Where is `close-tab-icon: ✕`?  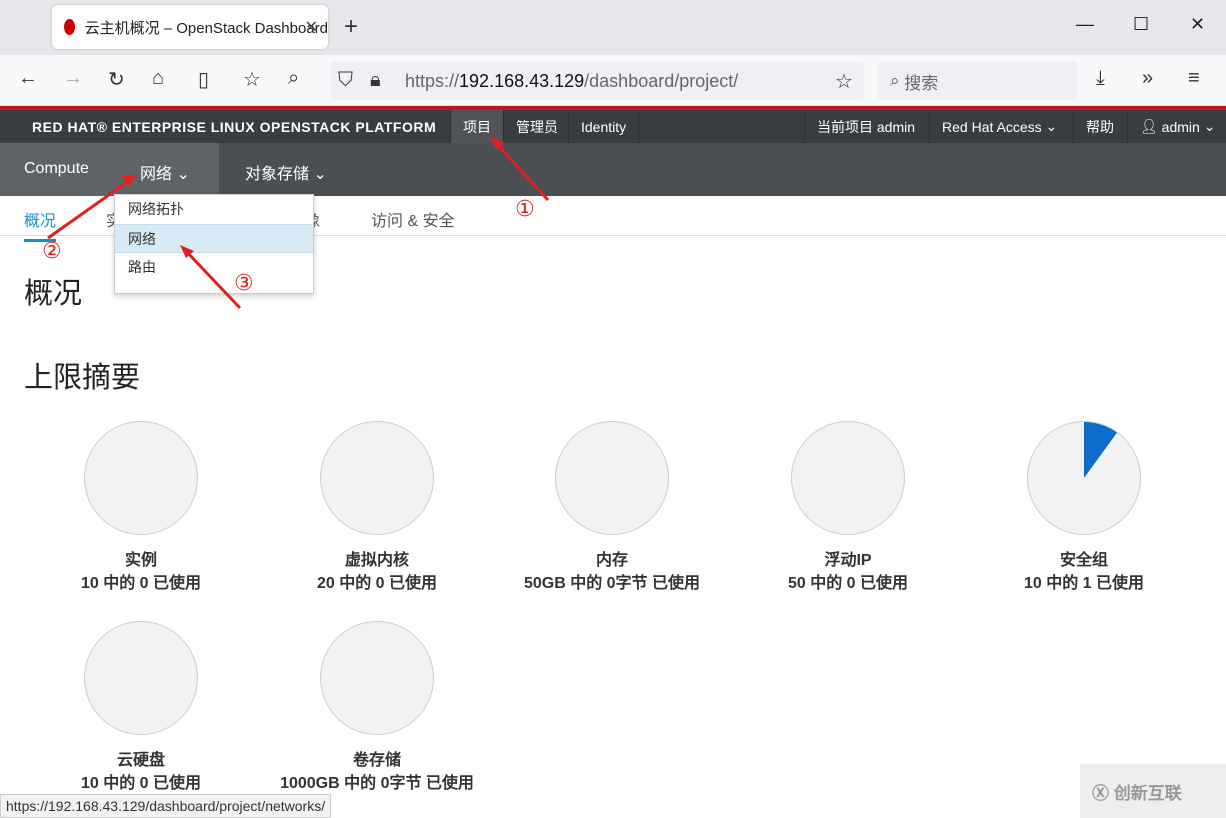
close-tab-icon: ✕ is located at coordinates (311, 27).